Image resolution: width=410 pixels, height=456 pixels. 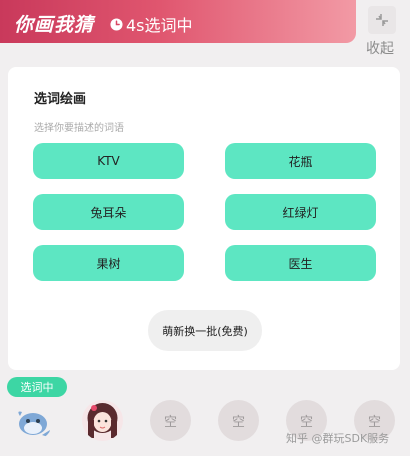 I want to click on clock-icon, so click(x=116, y=24).